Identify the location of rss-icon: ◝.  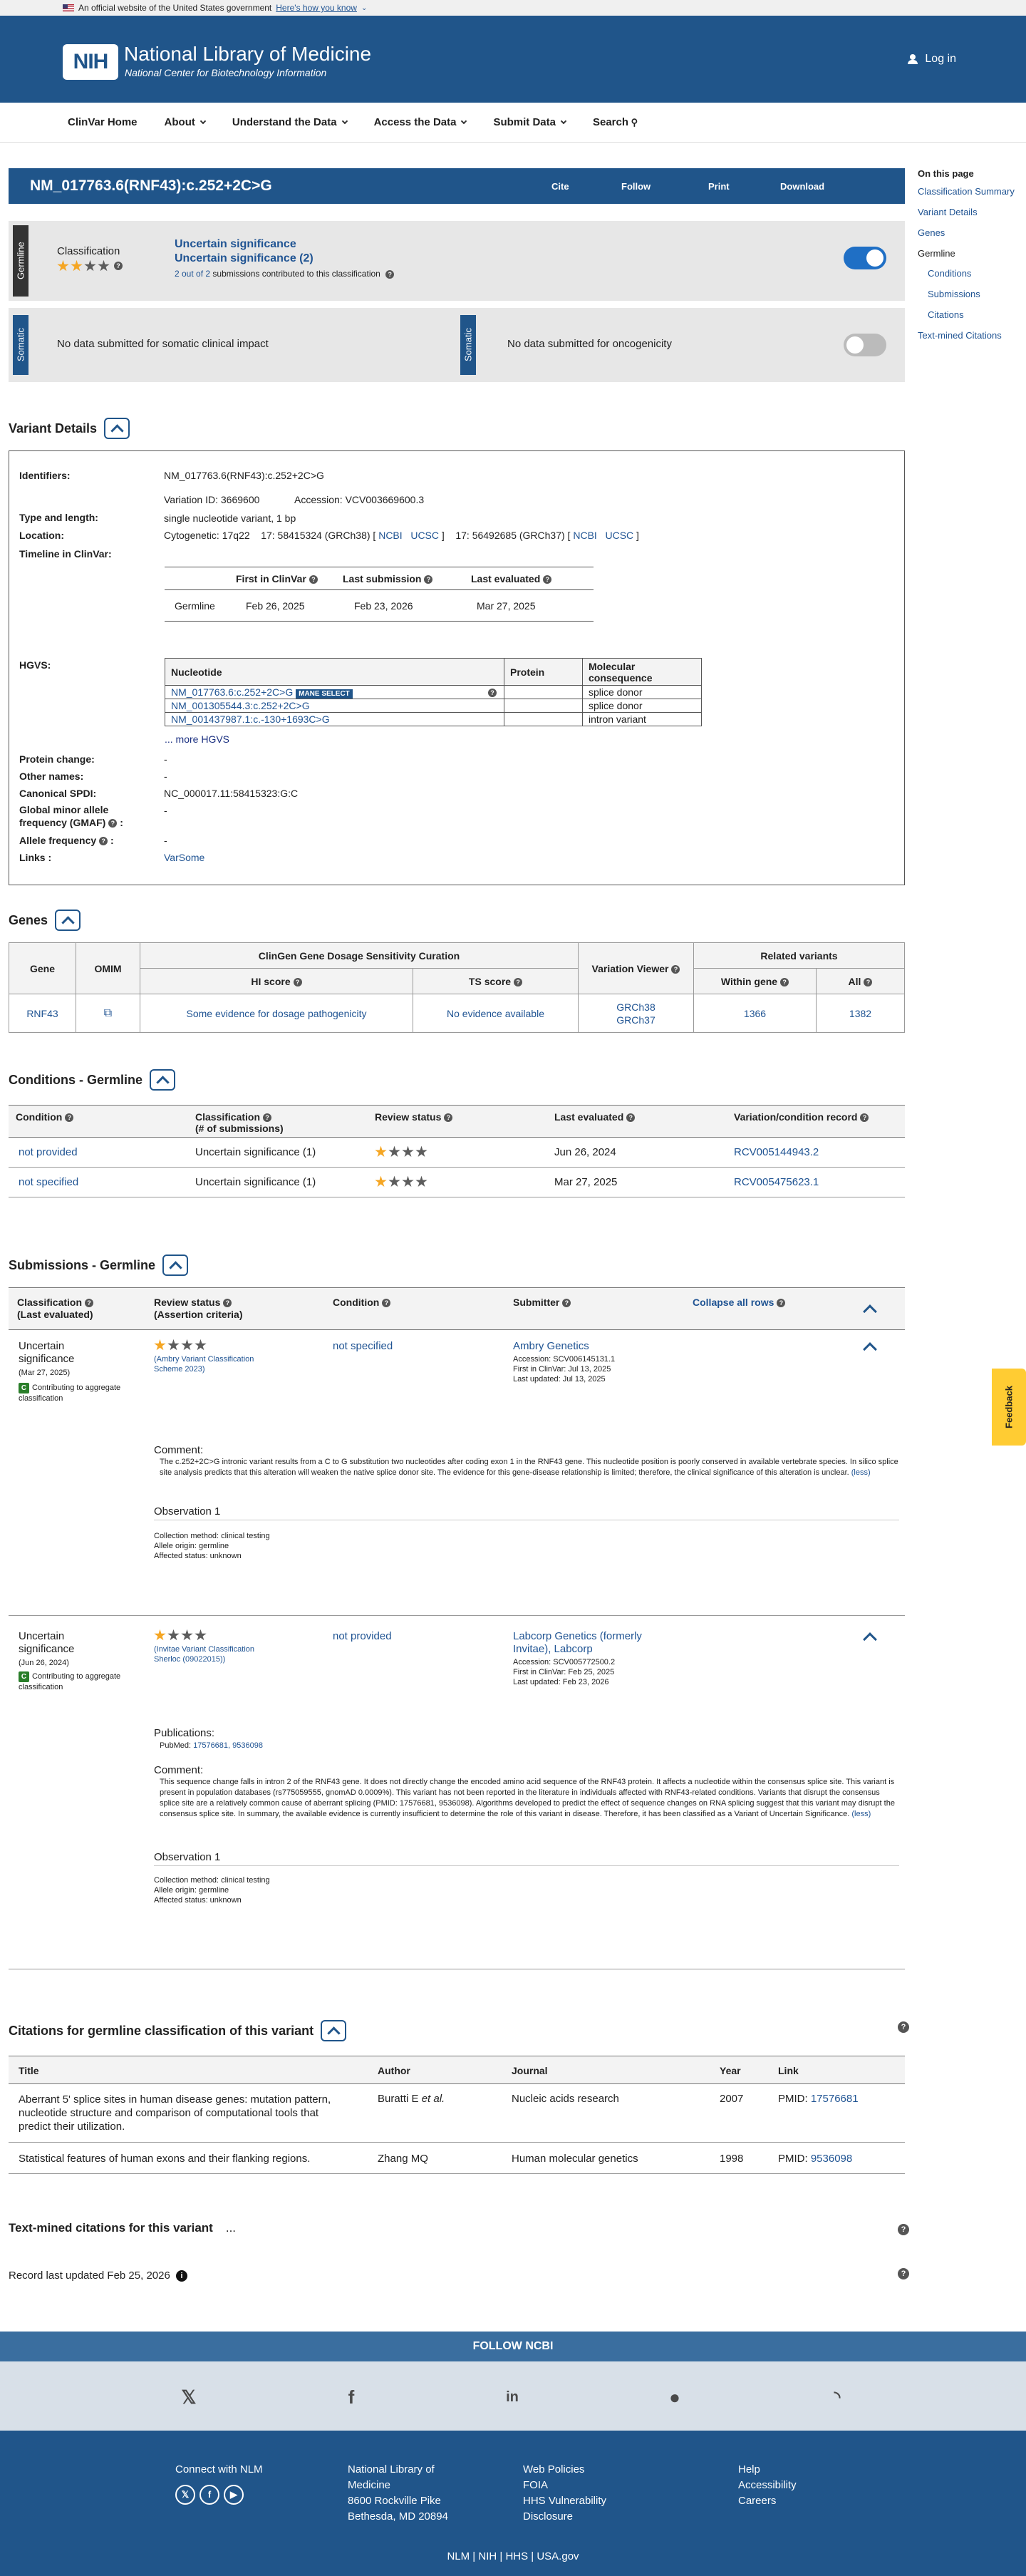
(837, 2397).